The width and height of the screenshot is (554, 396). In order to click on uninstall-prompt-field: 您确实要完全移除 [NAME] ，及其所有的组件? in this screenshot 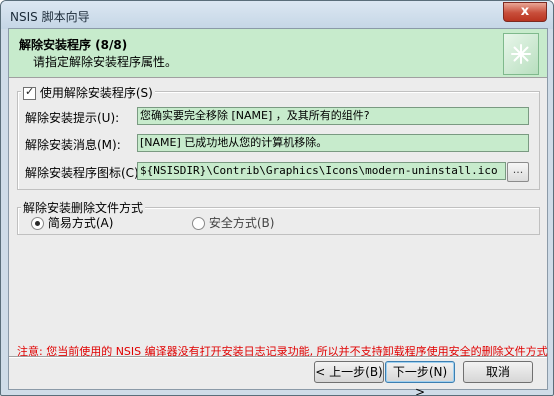, I will do `click(333, 116)`.